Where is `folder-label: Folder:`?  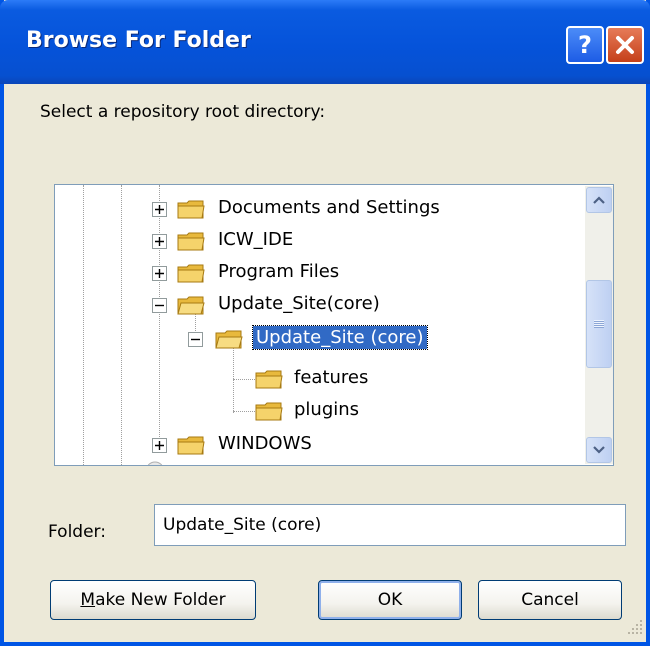 folder-label: Folder: is located at coordinates (77, 532).